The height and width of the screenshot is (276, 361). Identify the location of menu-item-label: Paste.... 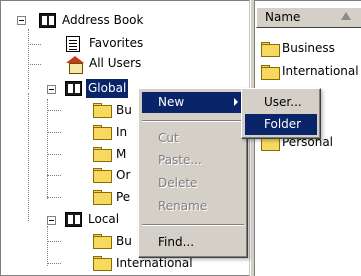
(180, 160).